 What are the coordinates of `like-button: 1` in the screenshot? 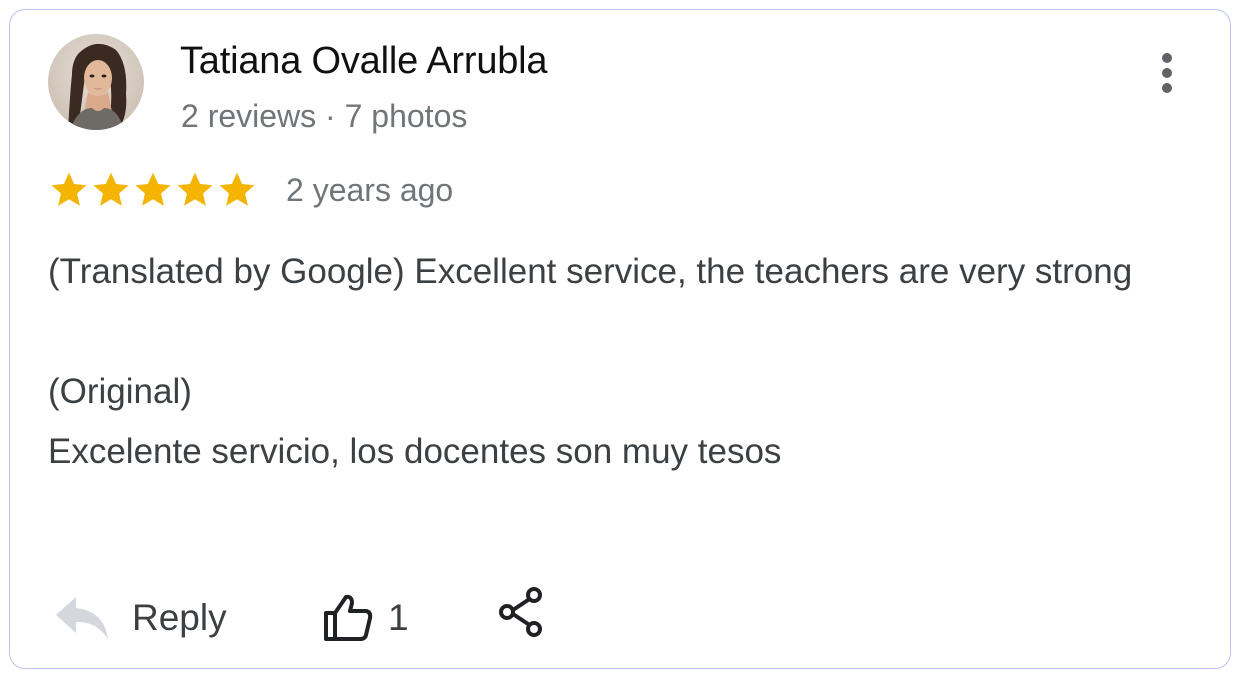 It's located at (365, 618).